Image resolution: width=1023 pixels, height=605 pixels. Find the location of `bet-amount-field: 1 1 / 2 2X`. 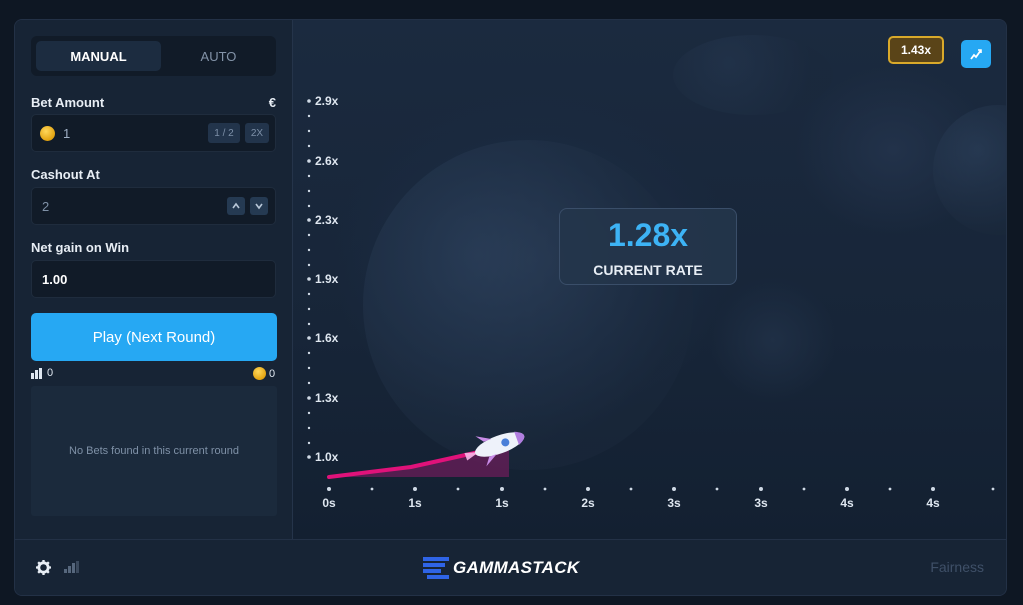

bet-amount-field: 1 1 / 2 2X is located at coordinates (153, 133).